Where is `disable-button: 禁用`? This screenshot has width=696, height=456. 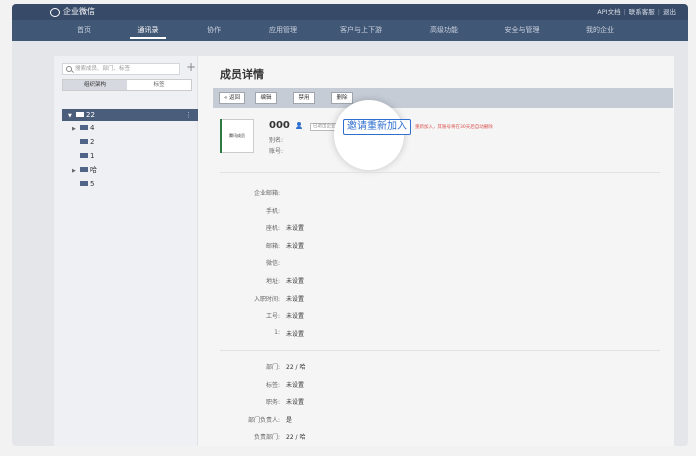 disable-button: 禁用 is located at coordinates (304, 98).